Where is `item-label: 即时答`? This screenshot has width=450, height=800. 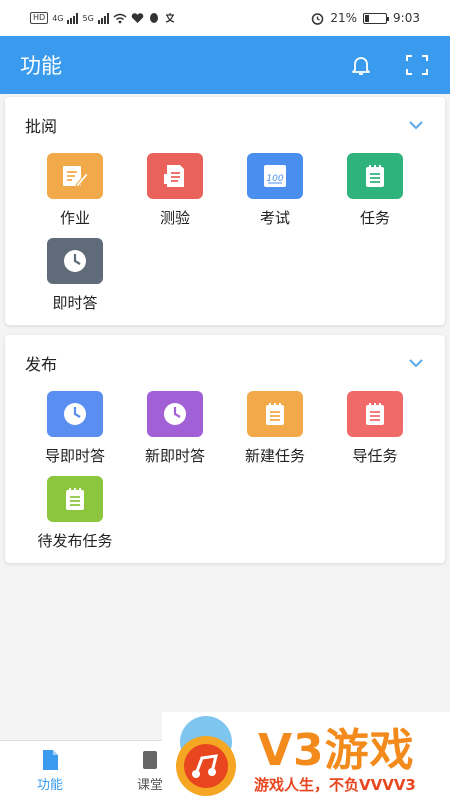 item-label: 即时答 is located at coordinates (75, 303).